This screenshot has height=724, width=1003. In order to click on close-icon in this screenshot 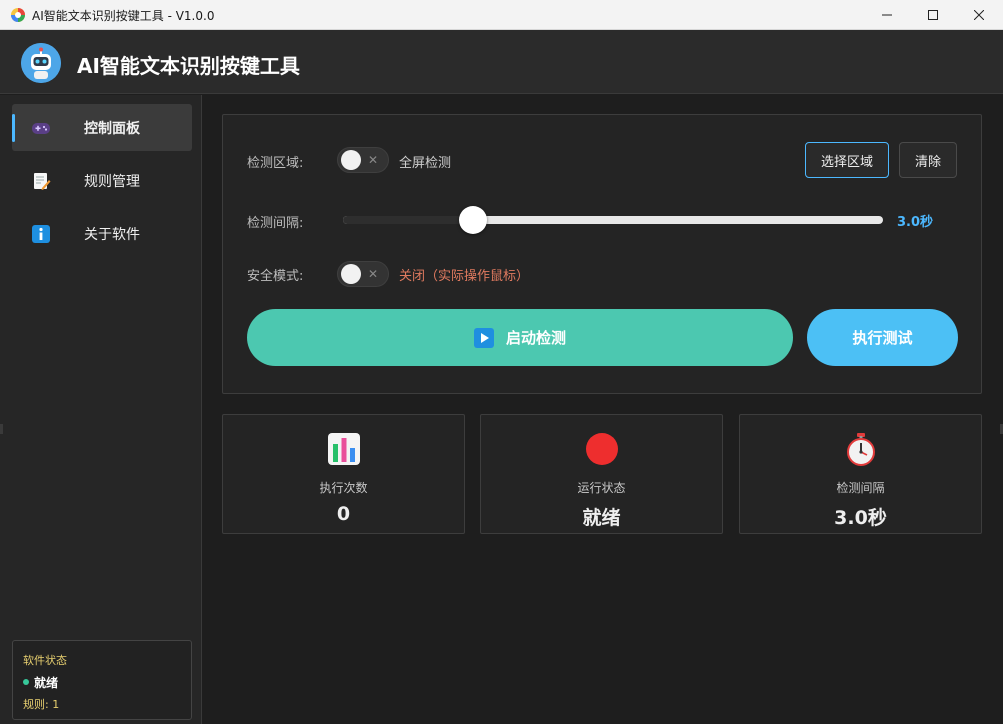, I will do `click(979, 15)`.